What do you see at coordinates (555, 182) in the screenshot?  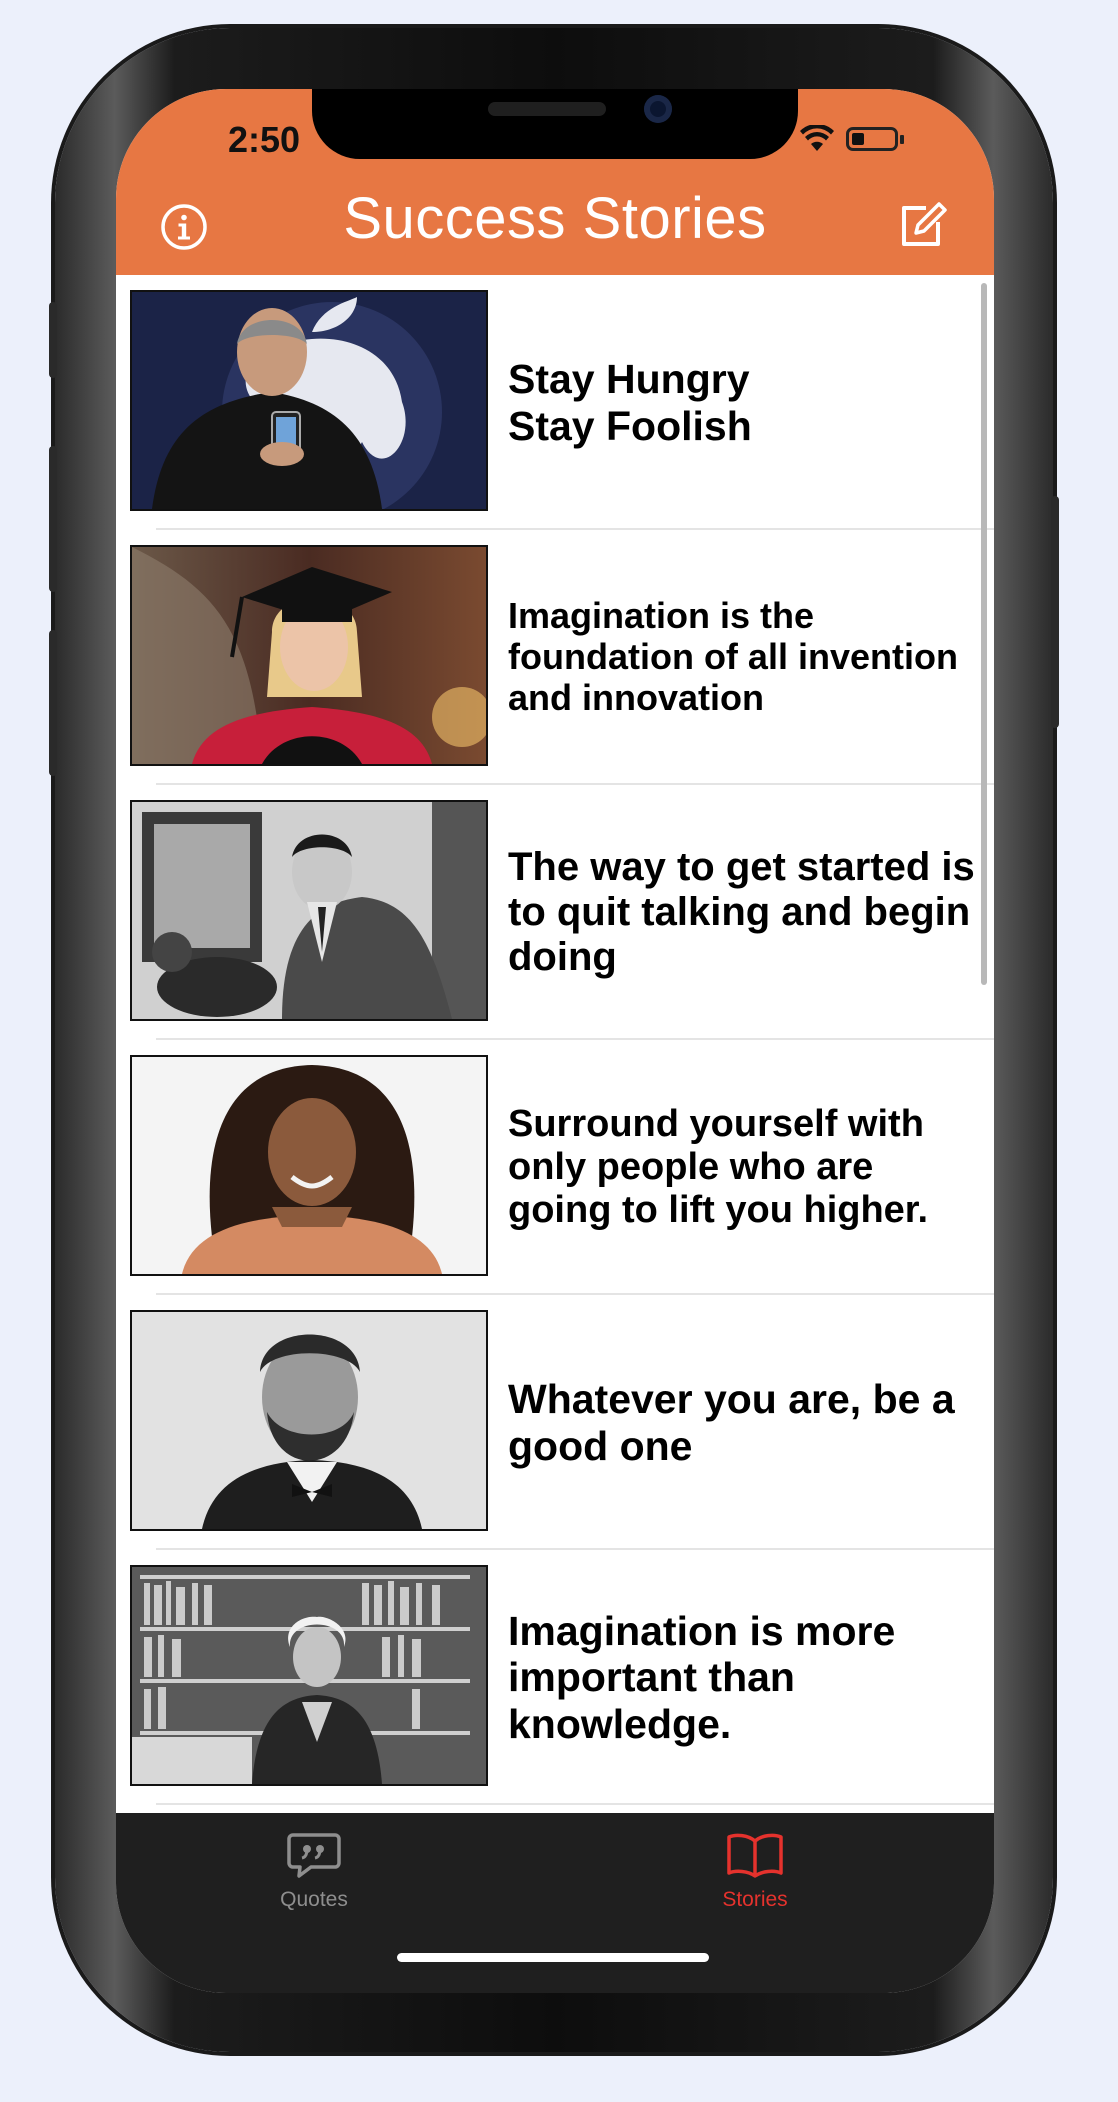 I see `navigation-header: 2:50 Success Stories` at bounding box center [555, 182].